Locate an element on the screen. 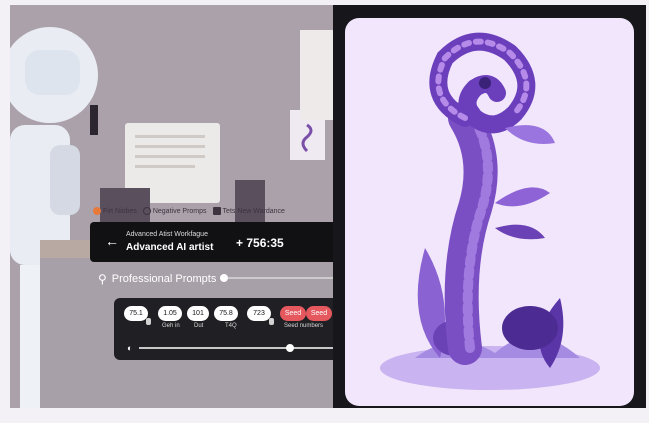 The image size is (649, 423). tab-first-label: Firt Niobes is located at coordinates (120, 211).